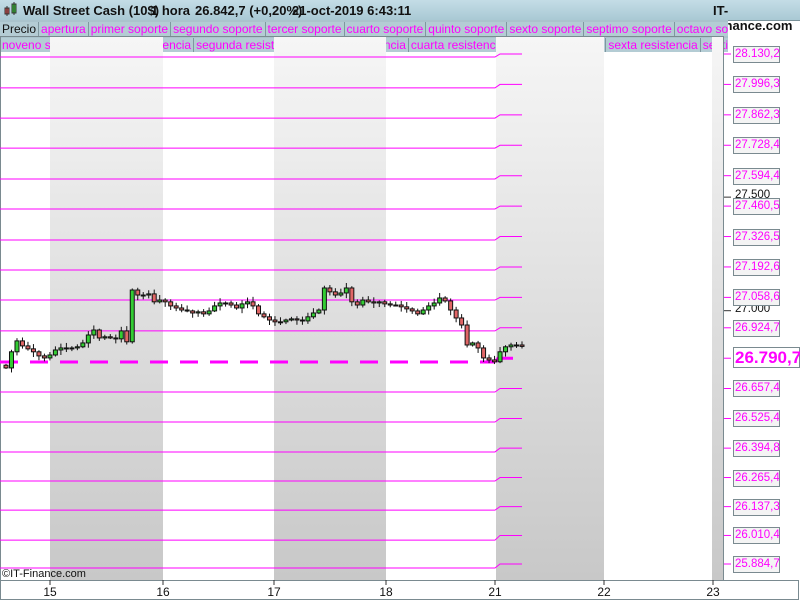 This screenshot has height=600, width=800. I want to click on legend-item: tercer soporte, so click(305, 29).